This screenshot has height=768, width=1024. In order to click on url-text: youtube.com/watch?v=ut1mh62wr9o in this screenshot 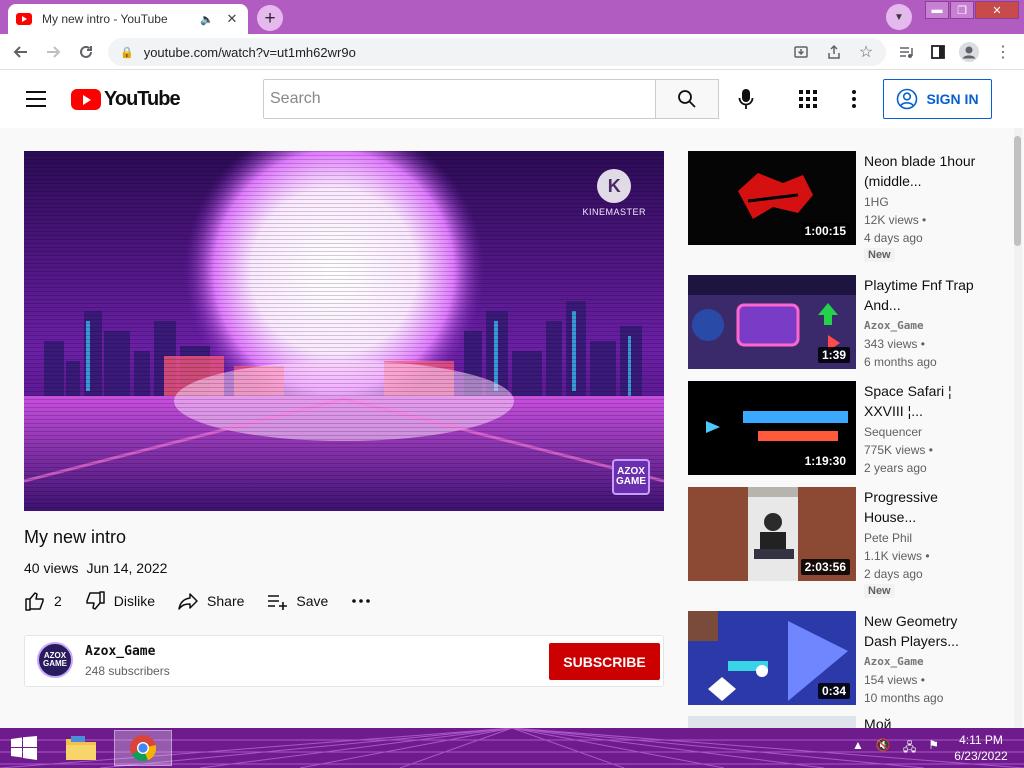, I will do `click(250, 52)`.